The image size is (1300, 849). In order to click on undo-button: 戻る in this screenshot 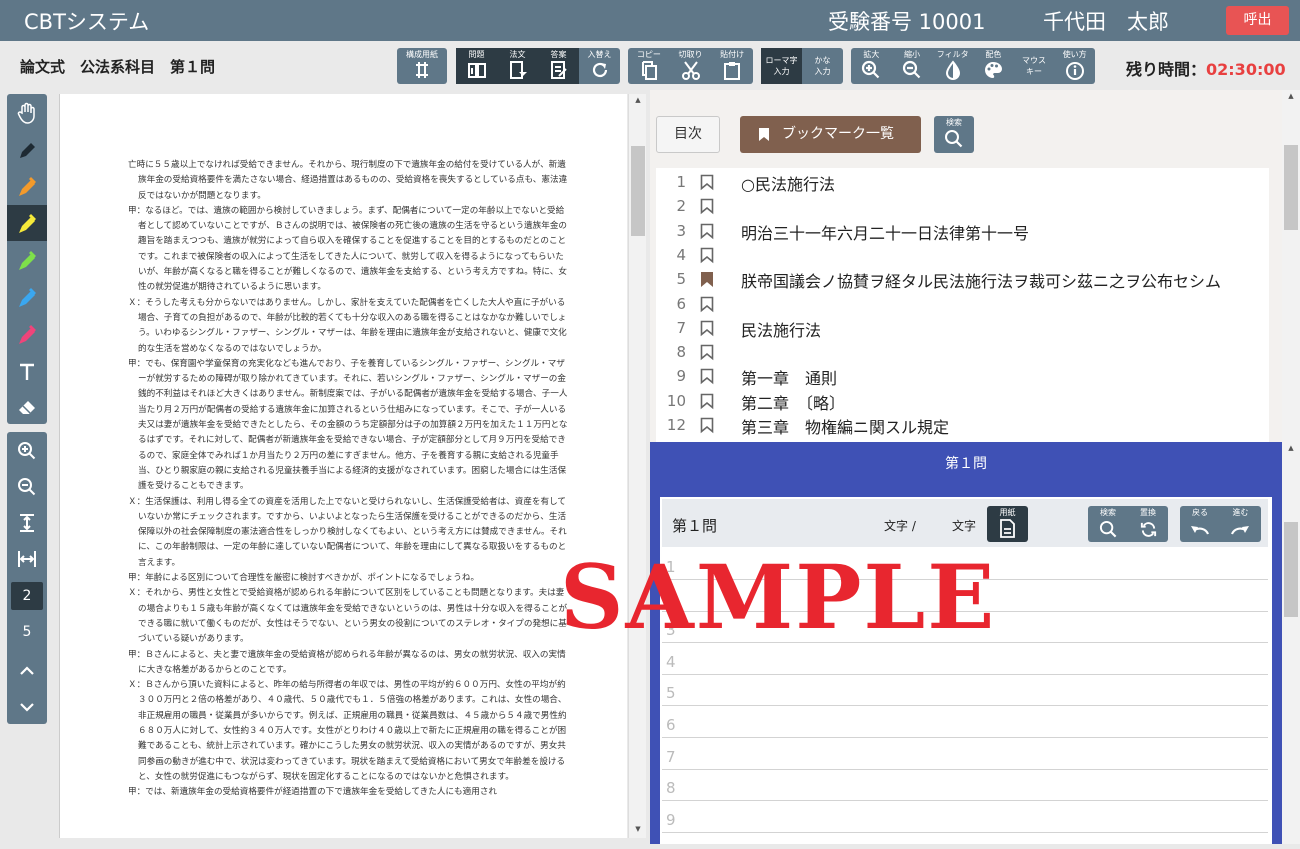, I will do `click(1200, 524)`.